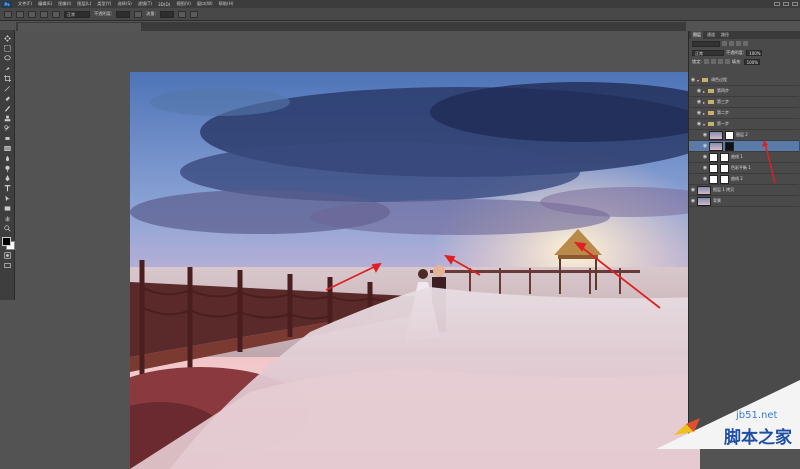  Describe the element at coordinates (725, 35) in the screenshot. I see `tab-paths: 路径` at that location.